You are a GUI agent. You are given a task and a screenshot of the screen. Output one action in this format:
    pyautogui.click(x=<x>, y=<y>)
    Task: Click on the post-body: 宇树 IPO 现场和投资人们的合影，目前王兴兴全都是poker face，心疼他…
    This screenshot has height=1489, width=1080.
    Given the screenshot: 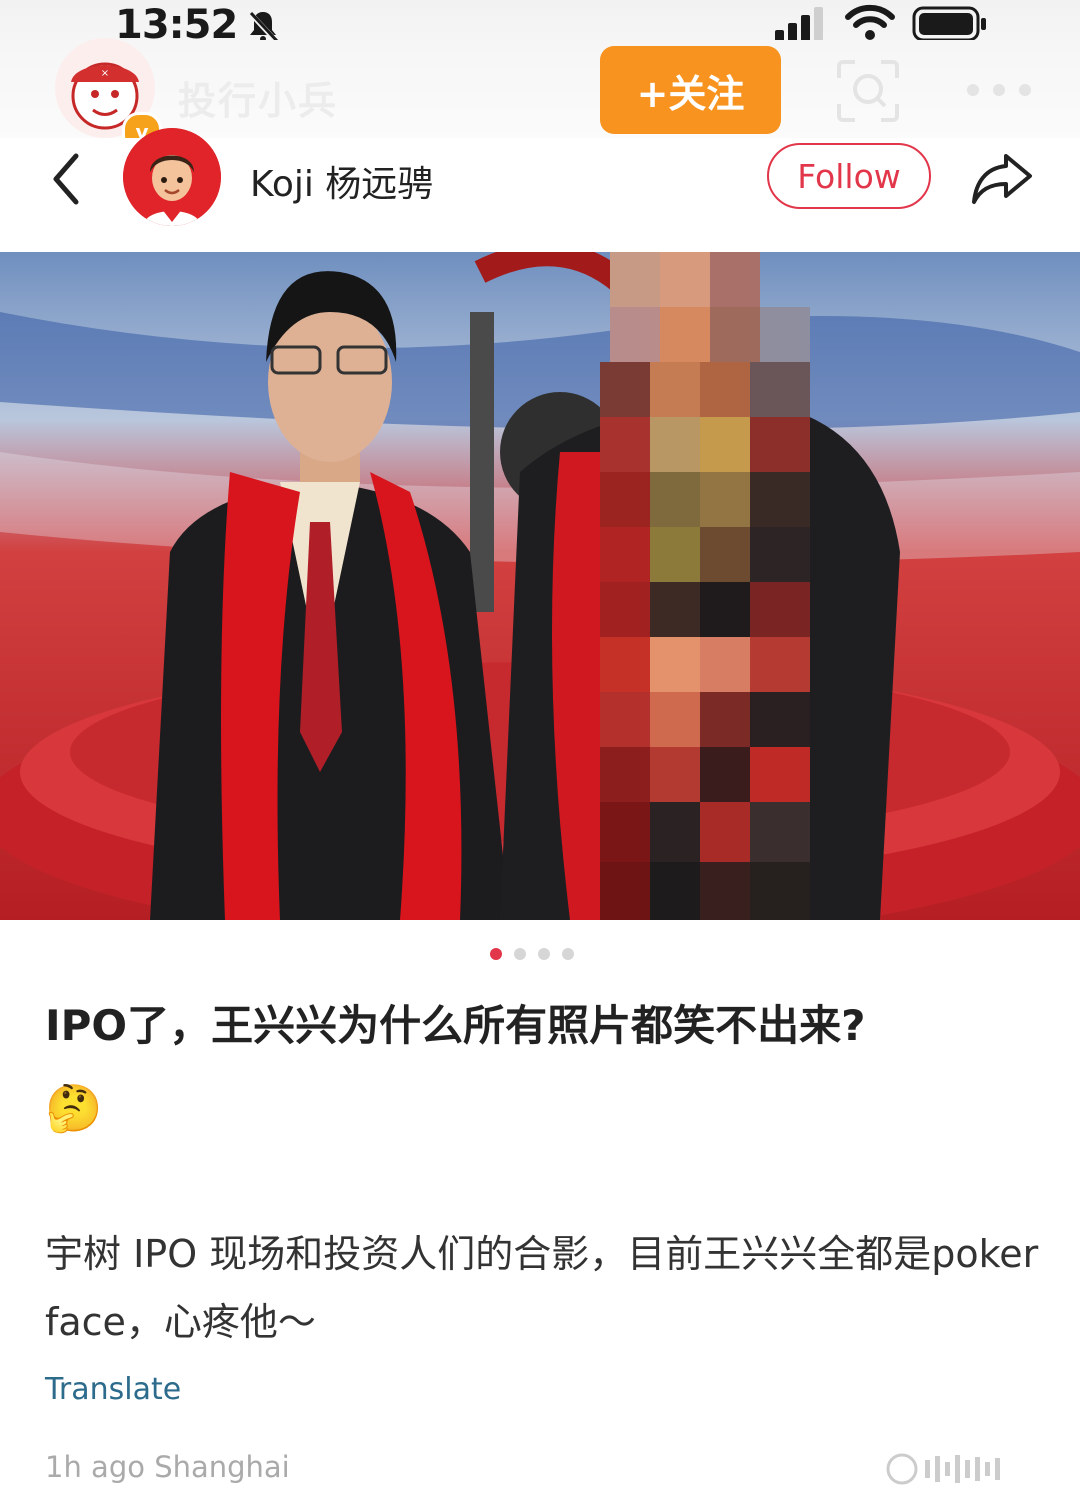 What is the action you would take?
    pyautogui.click(x=542, y=1288)
    